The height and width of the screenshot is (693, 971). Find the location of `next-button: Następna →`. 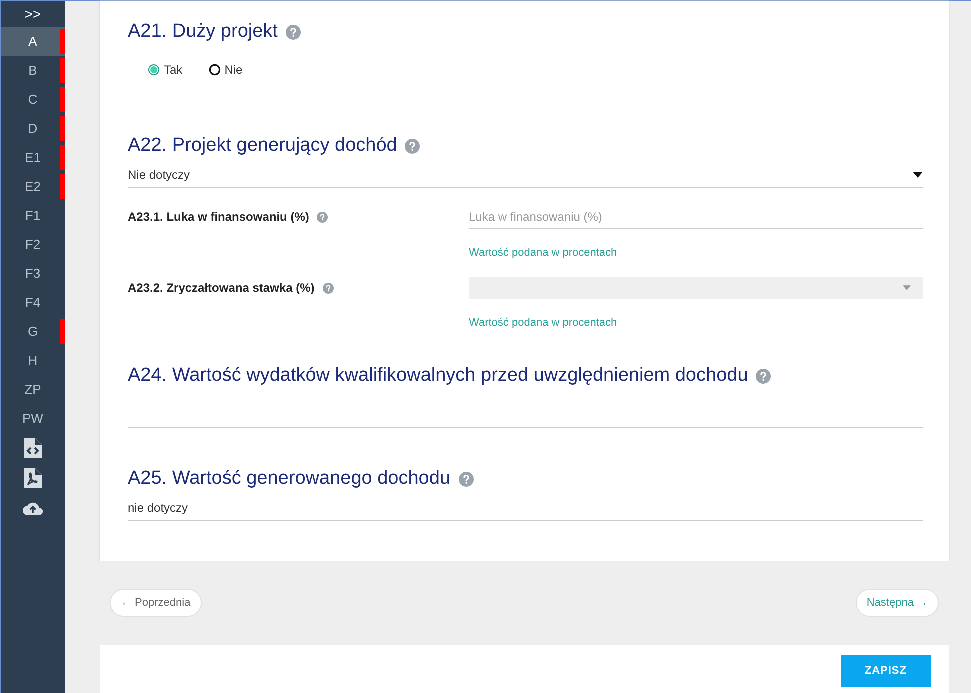

next-button: Następna → is located at coordinates (897, 603).